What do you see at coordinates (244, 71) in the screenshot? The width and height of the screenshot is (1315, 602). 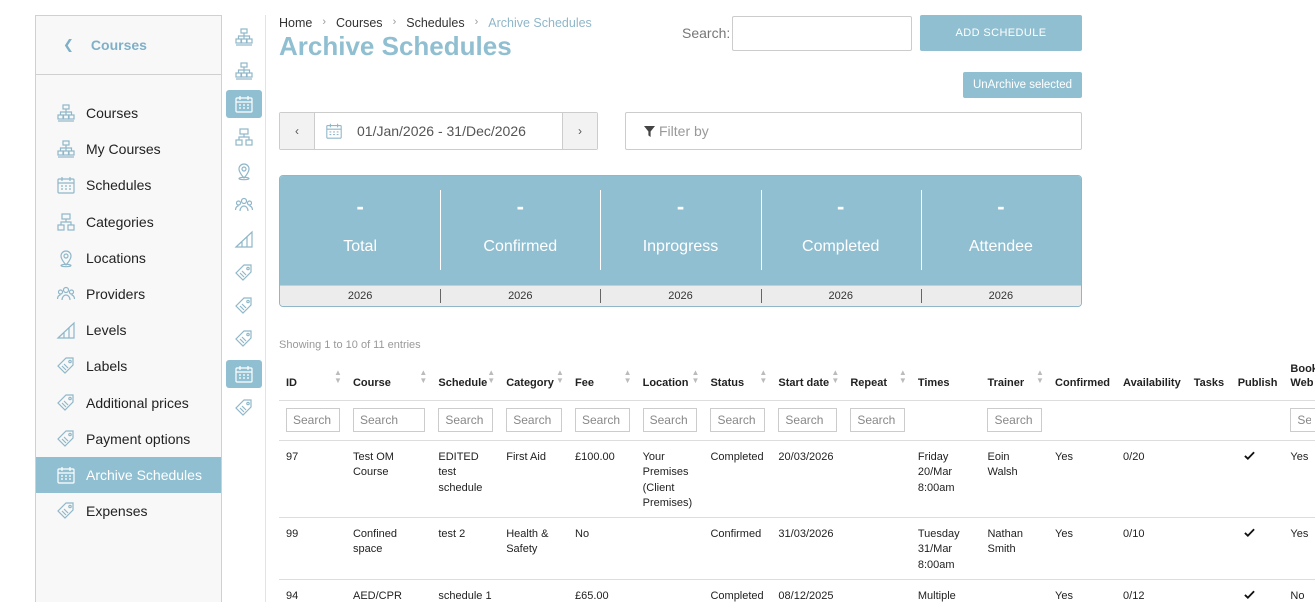 I see `rail-my-courses-button` at bounding box center [244, 71].